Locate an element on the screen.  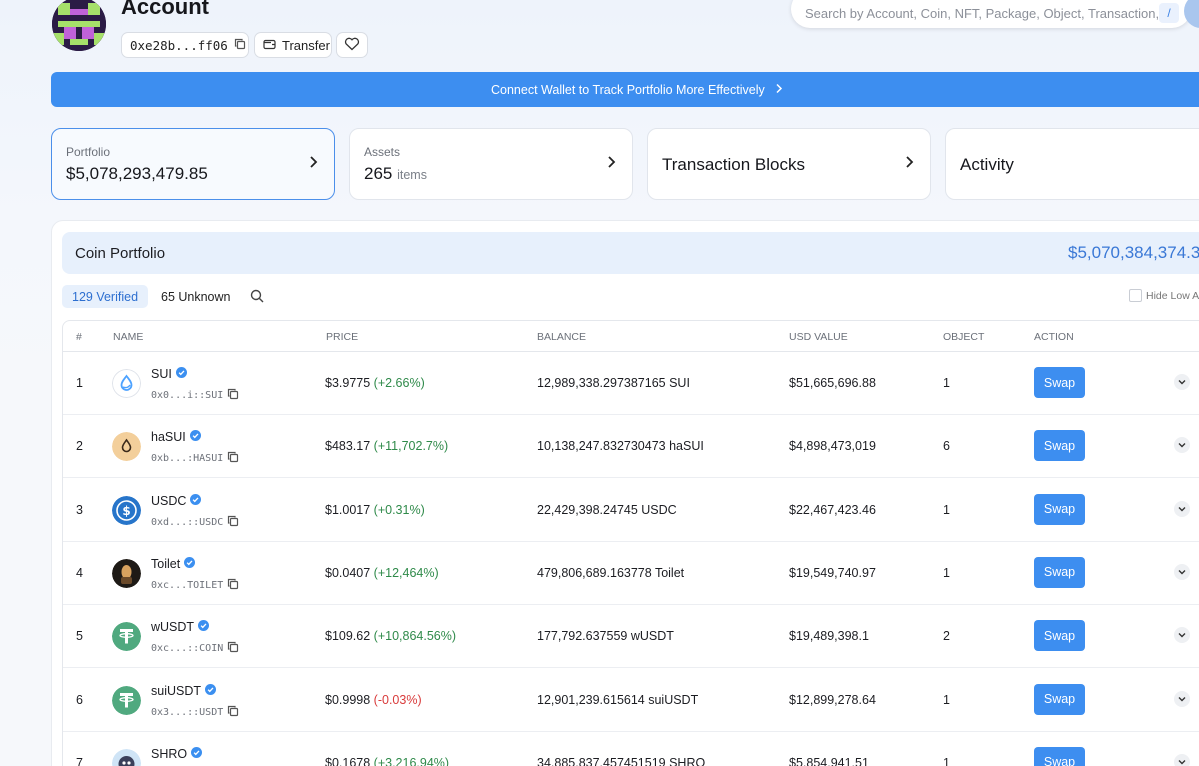
search-shortcut-key: / is located at coordinates (1169, 13).